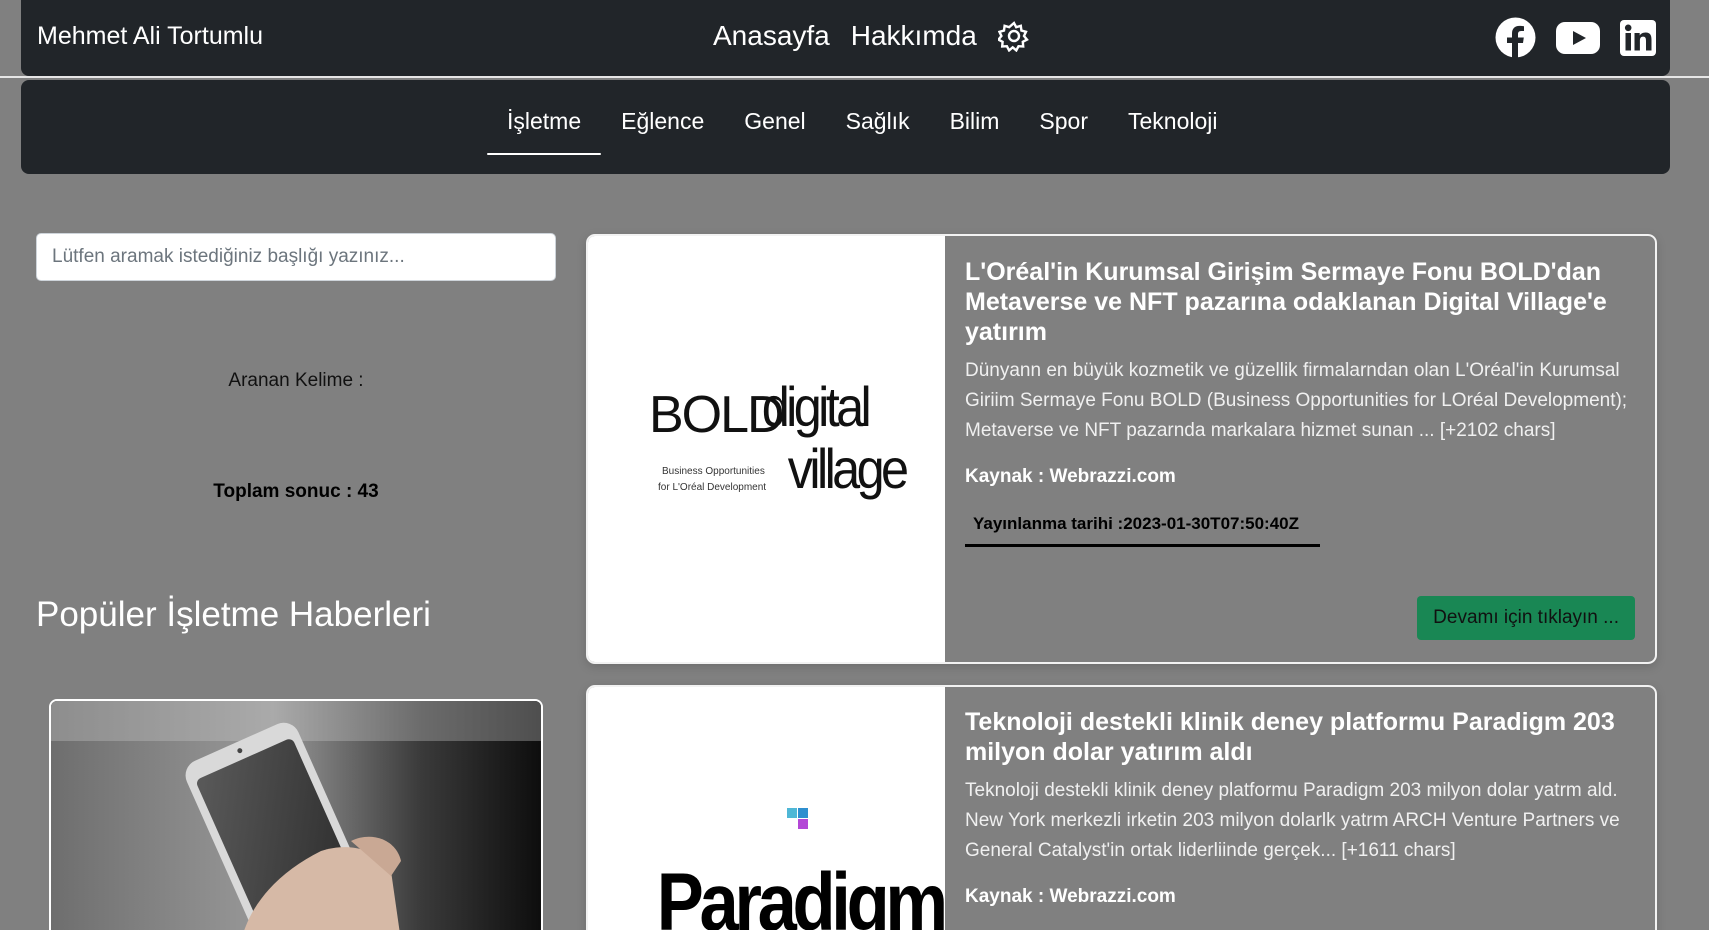 The width and height of the screenshot is (1709, 930). Describe the element at coordinates (1578, 40) in the screenshot. I see `youtube-icon` at that location.